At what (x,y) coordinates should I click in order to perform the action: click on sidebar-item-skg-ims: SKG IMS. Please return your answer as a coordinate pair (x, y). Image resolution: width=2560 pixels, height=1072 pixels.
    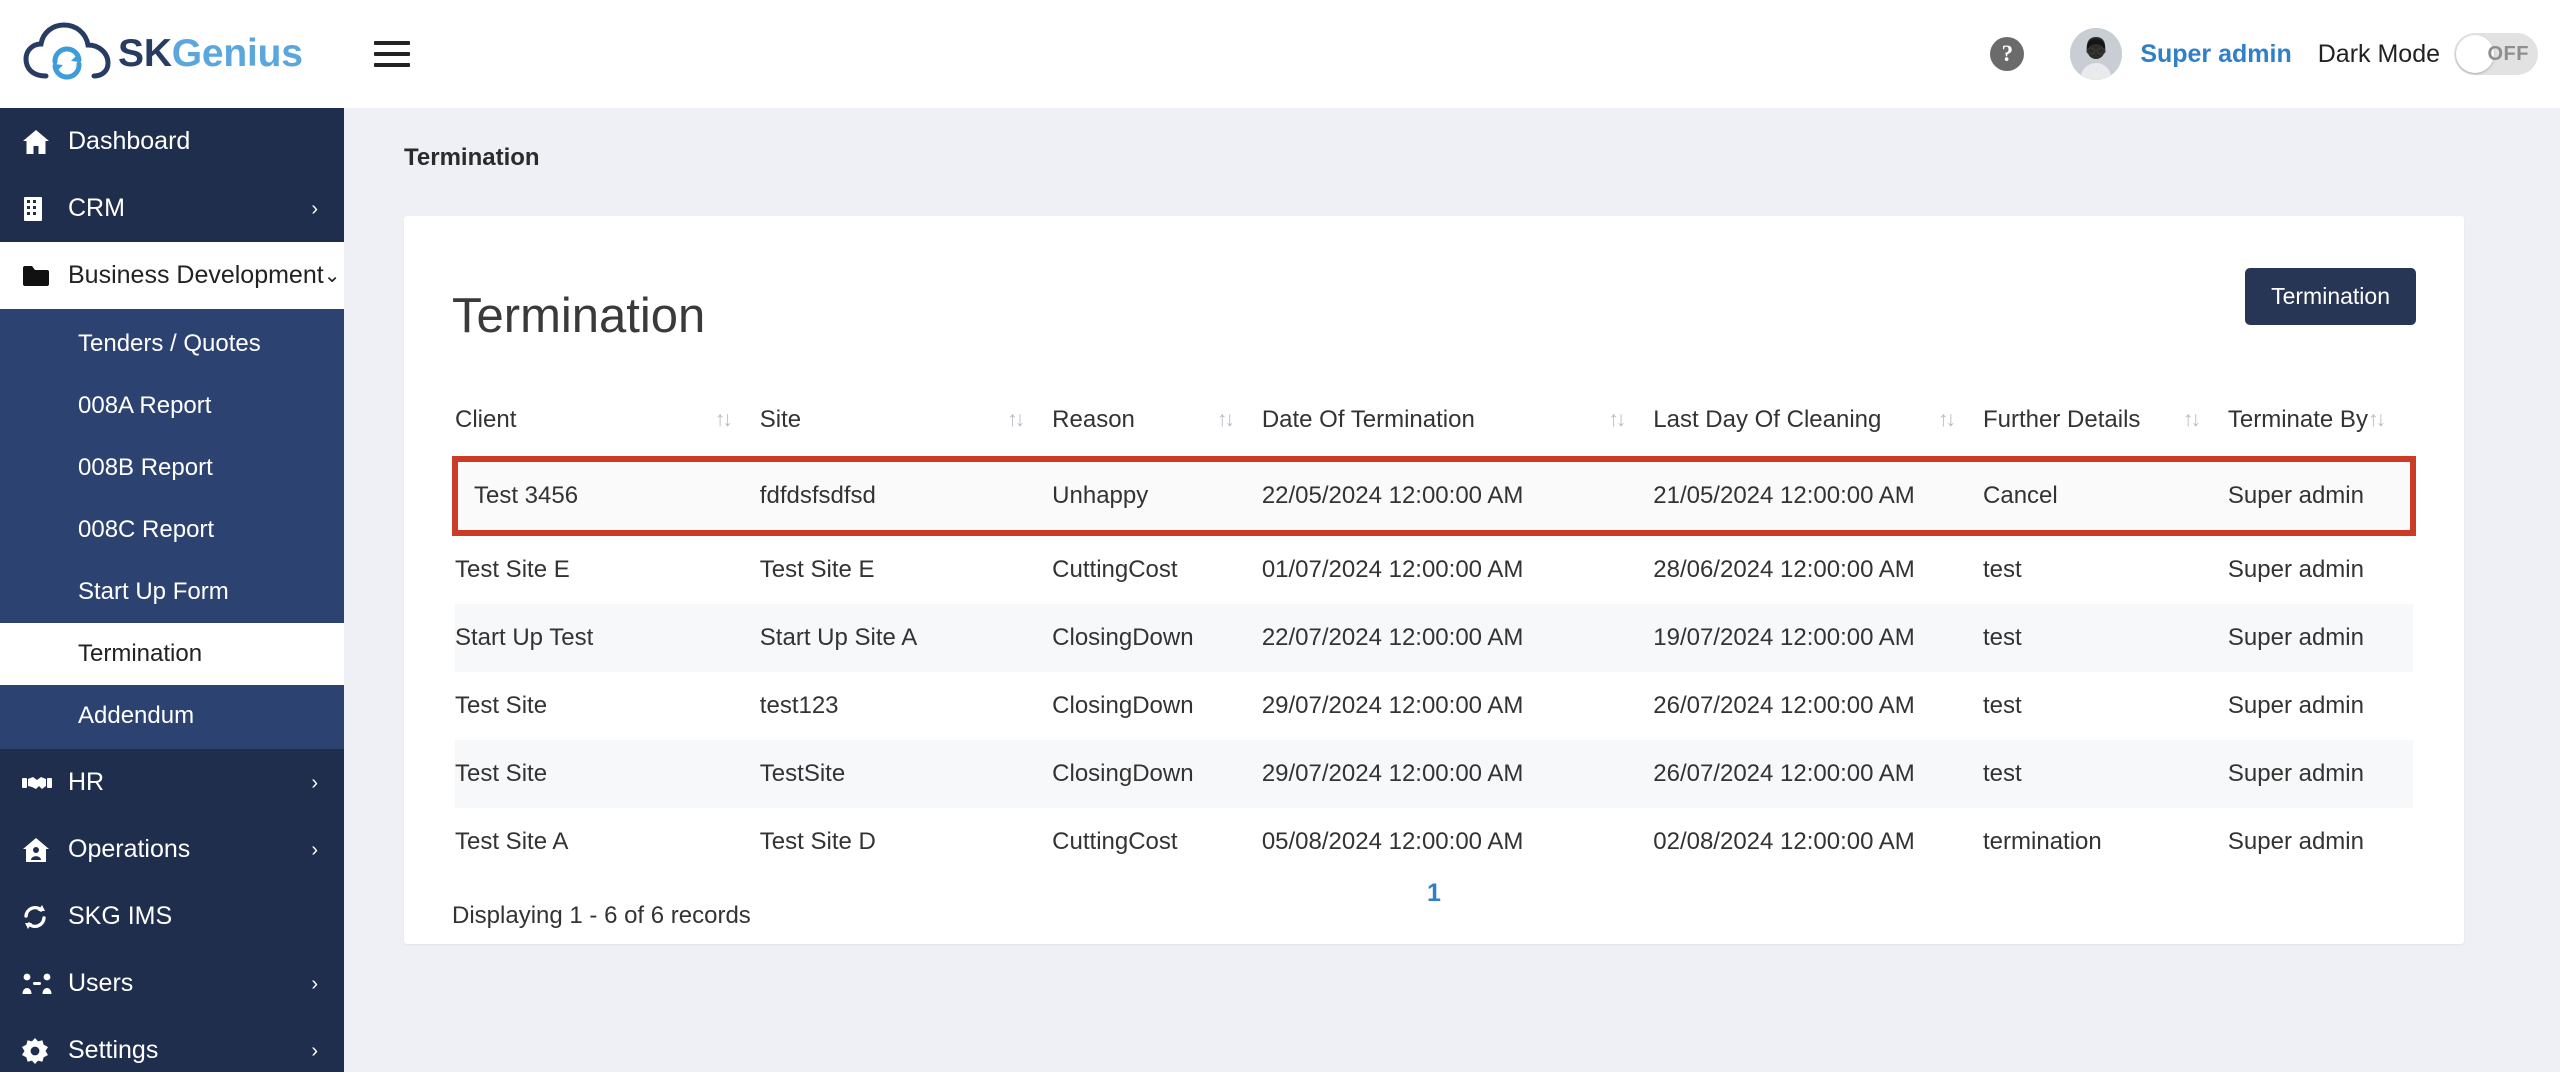
    Looking at the image, I should click on (172, 916).